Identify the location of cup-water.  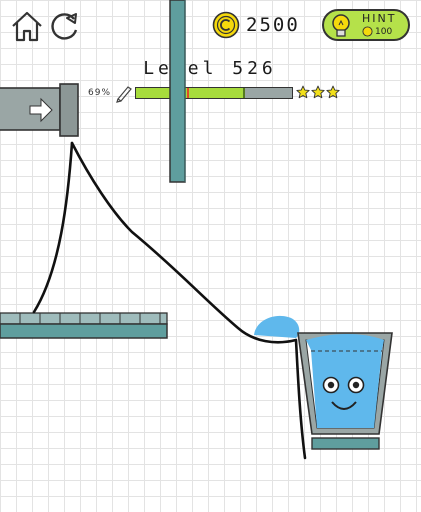
(346, 389).